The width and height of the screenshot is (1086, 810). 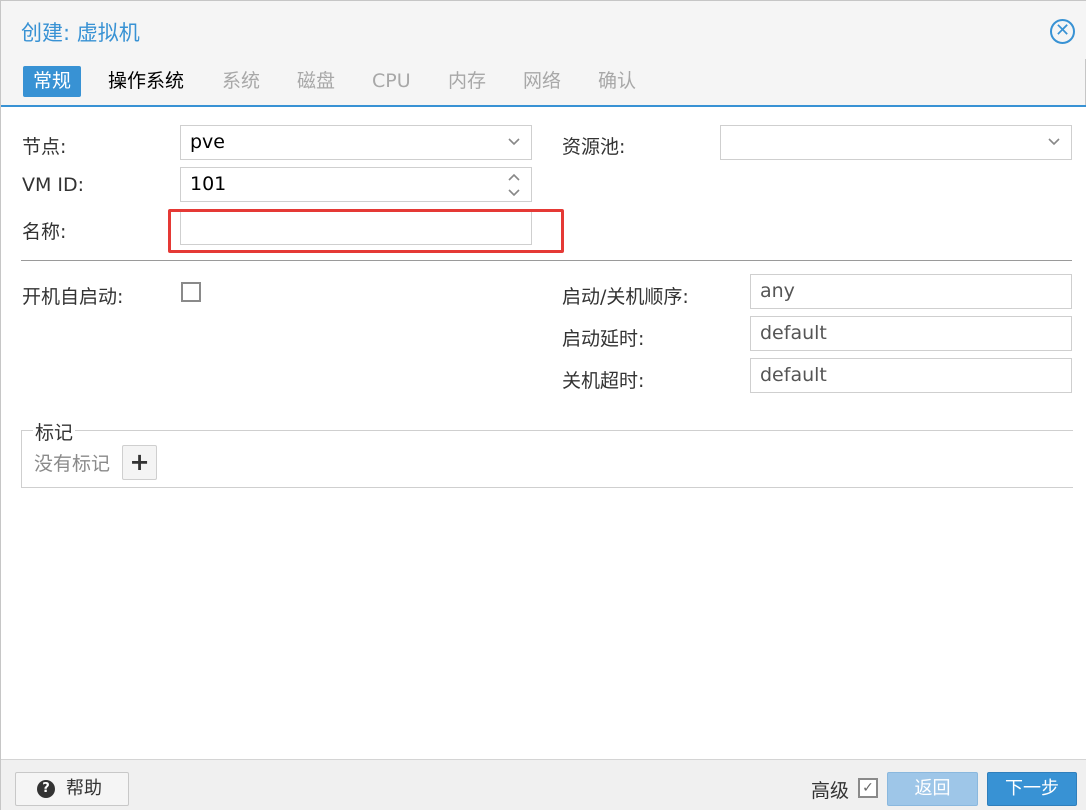 I want to click on tags-legend: 标记, so click(x=54, y=431).